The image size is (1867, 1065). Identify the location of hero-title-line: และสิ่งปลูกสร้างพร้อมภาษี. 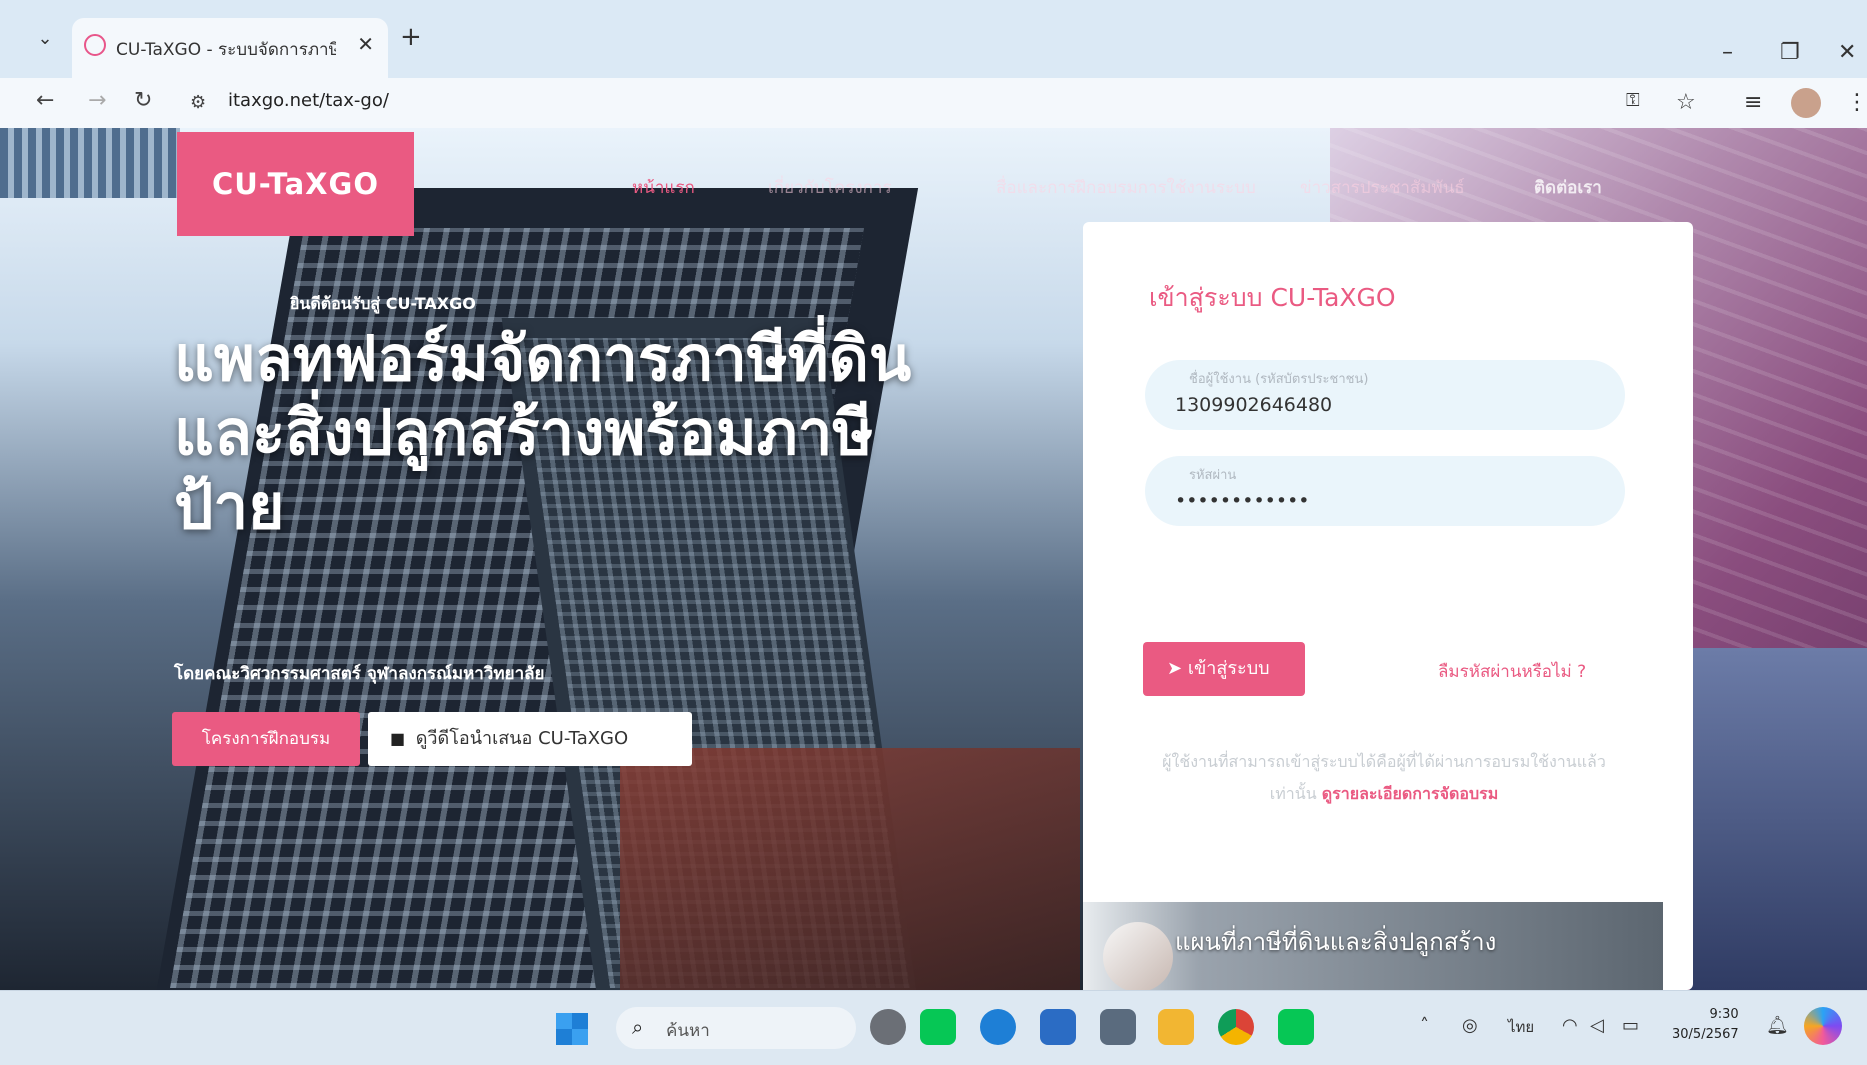
(524, 432).